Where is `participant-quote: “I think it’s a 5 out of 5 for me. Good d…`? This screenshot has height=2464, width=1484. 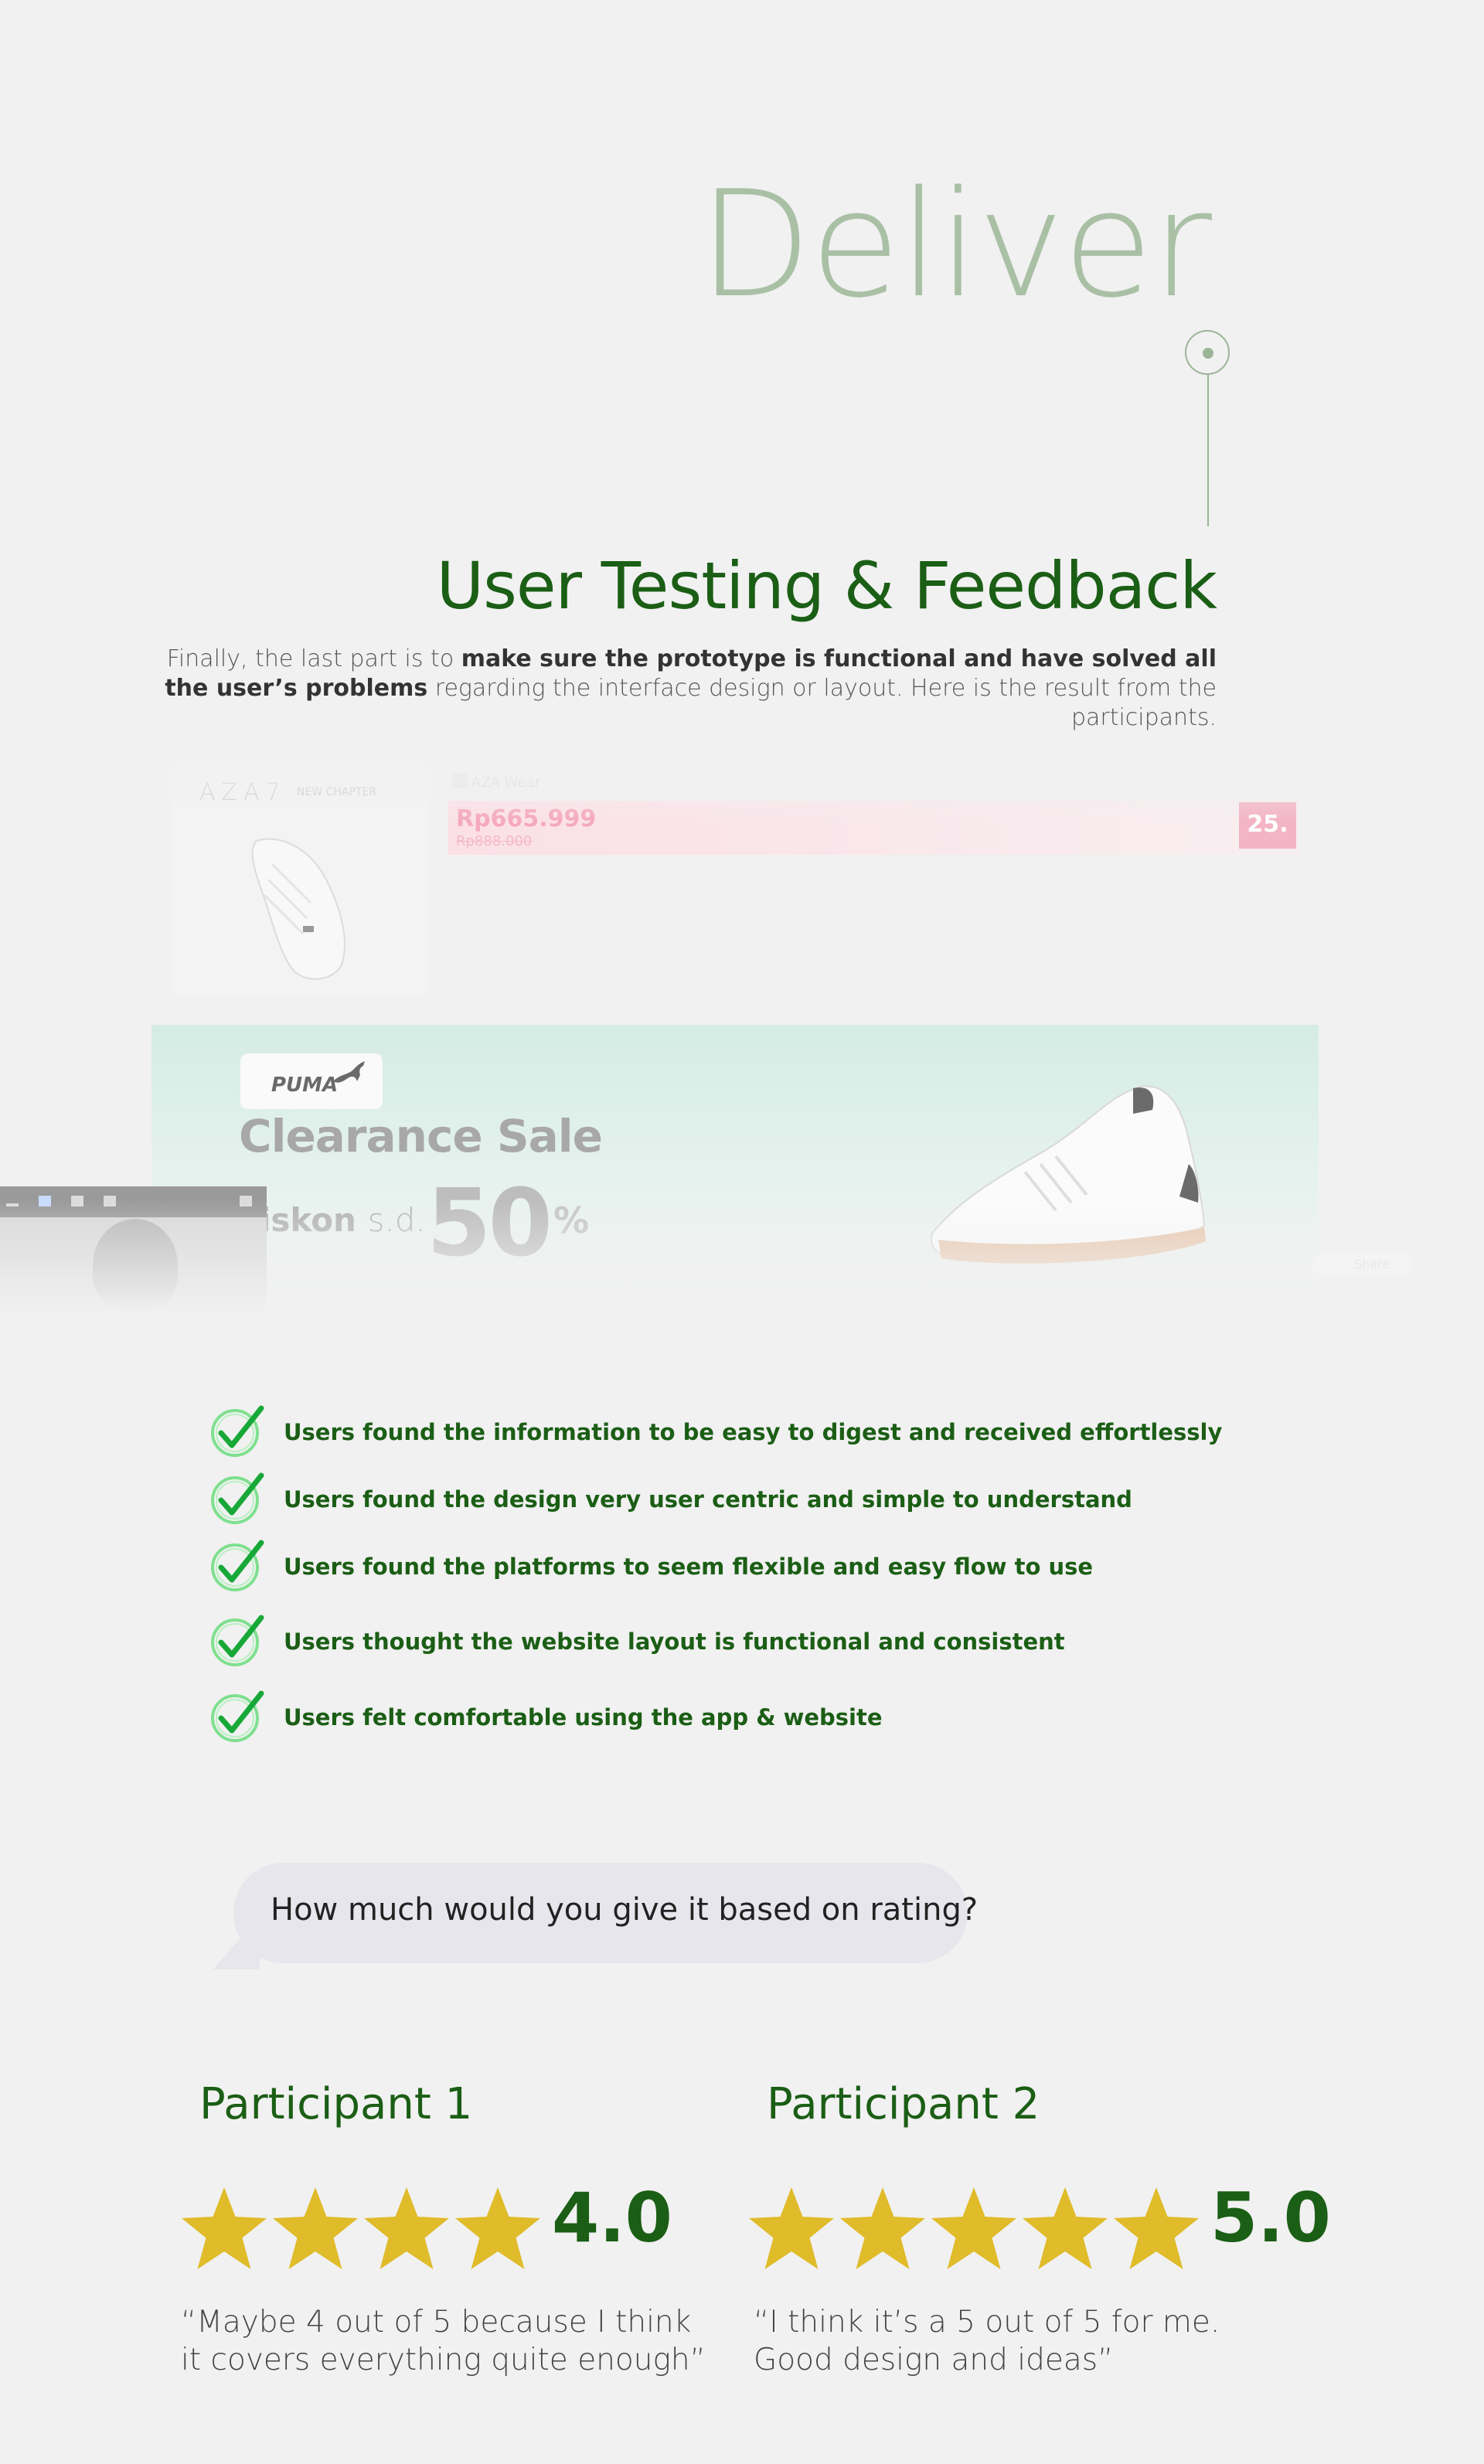
participant-quote: “I think it’s a 5 out of 5 for me. Good d… is located at coordinates (987, 2341).